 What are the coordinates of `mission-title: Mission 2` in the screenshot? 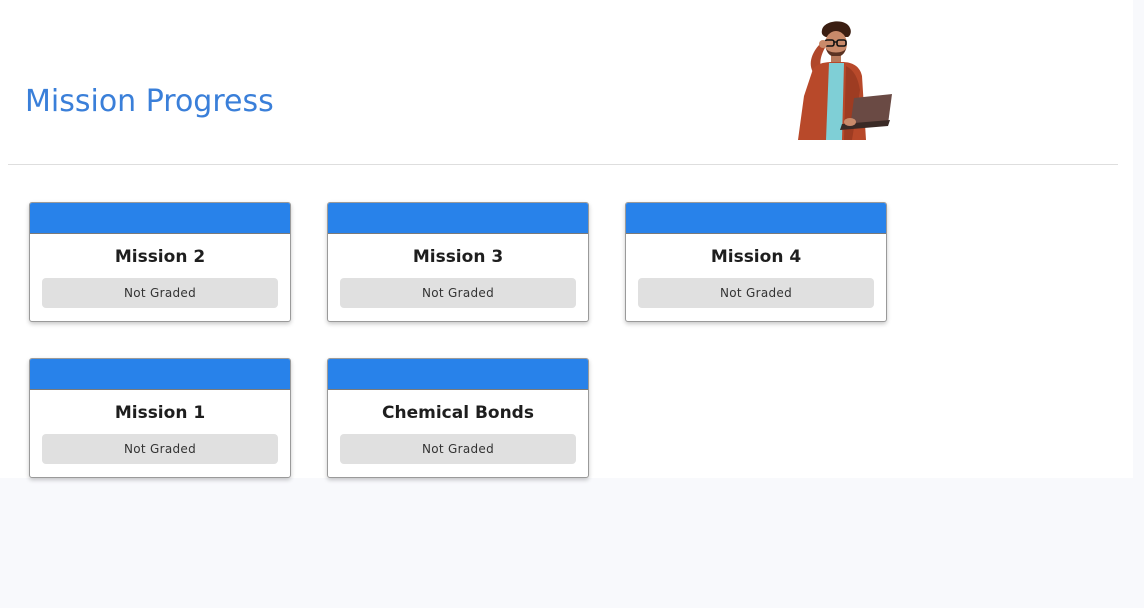 It's located at (160, 257).